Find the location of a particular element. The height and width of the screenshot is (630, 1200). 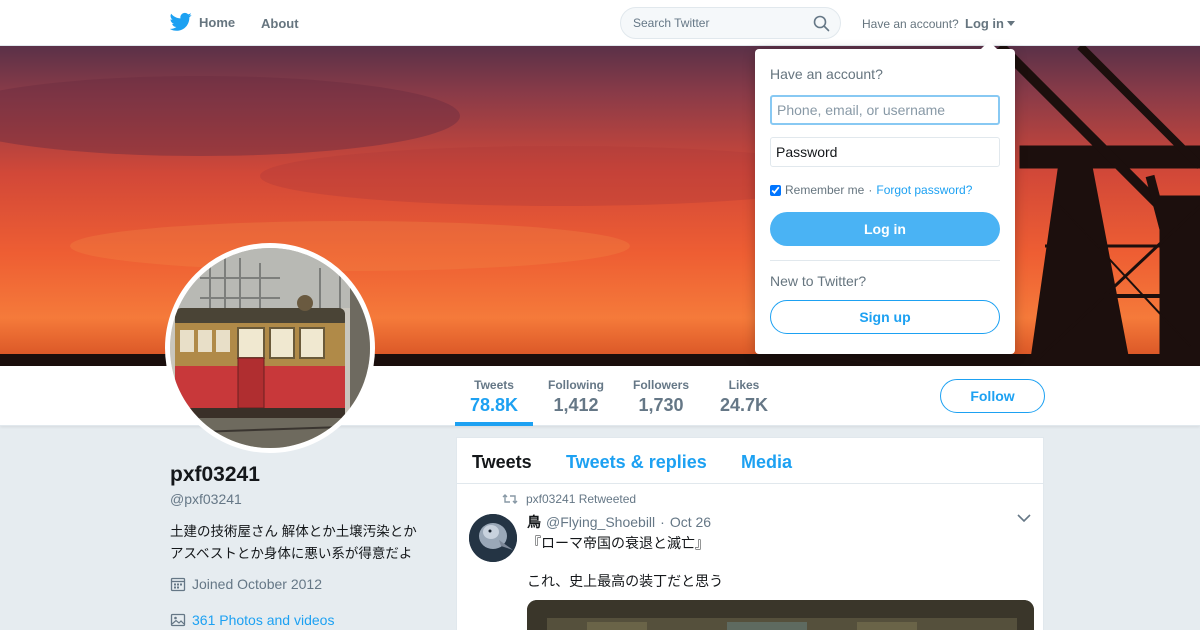

home-label: Home is located at coordinates (217, 22).